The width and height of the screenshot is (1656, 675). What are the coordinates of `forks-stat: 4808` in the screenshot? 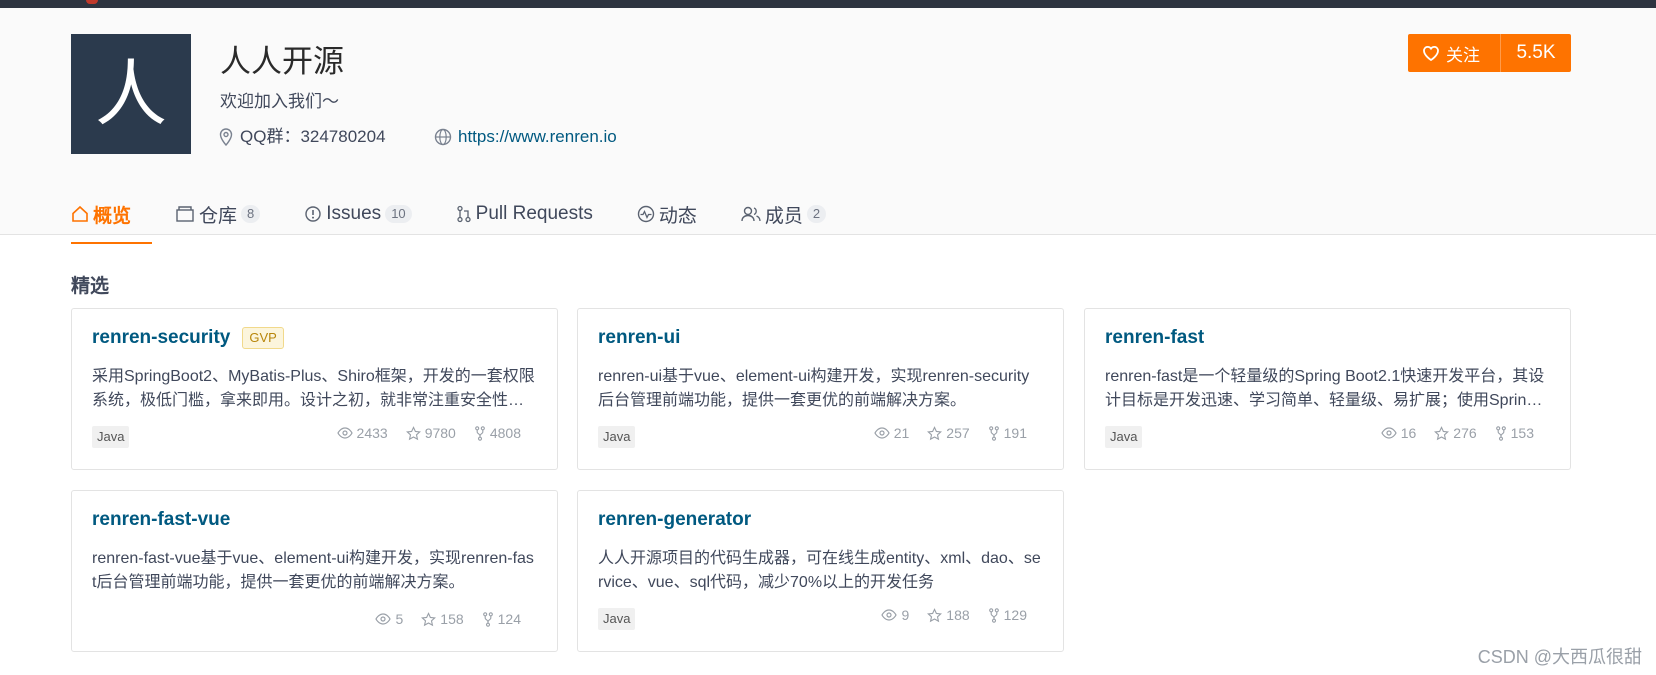 It's located at (497, 433).